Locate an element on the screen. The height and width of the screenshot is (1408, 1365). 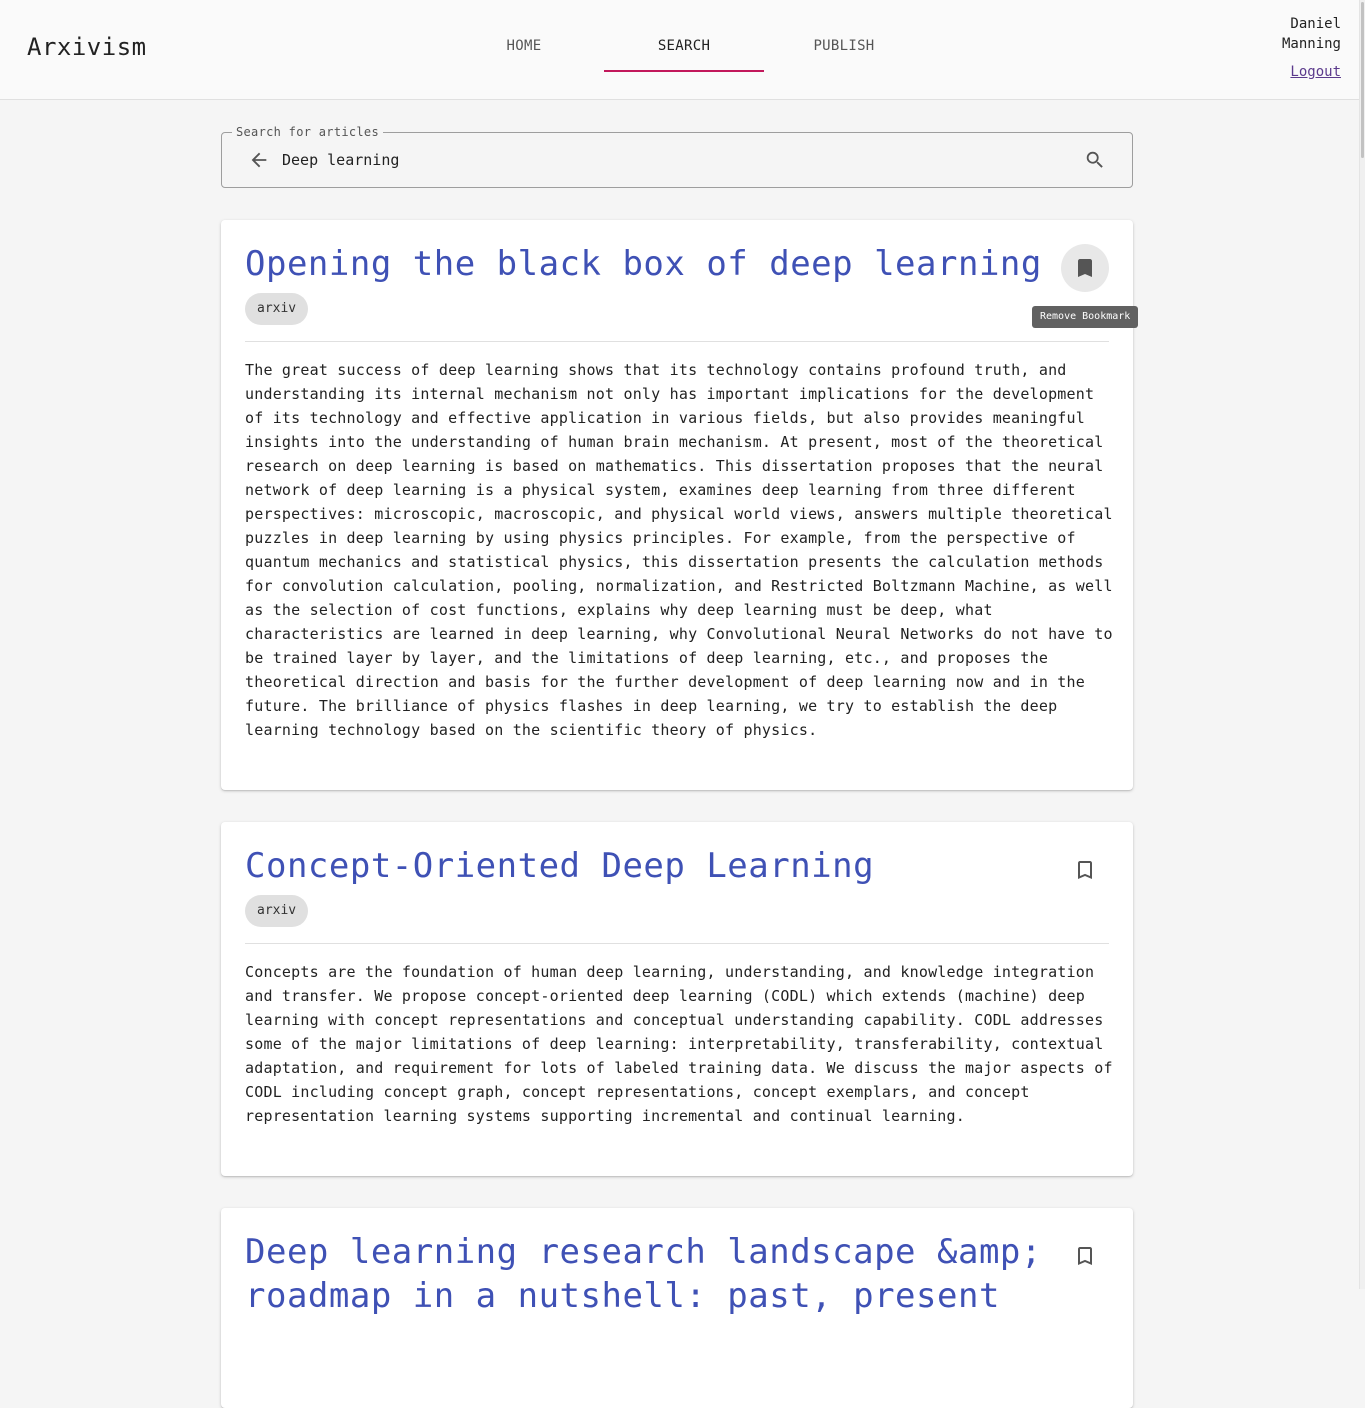
bookmark-filled-icon is located at coordinates (1085, 268).